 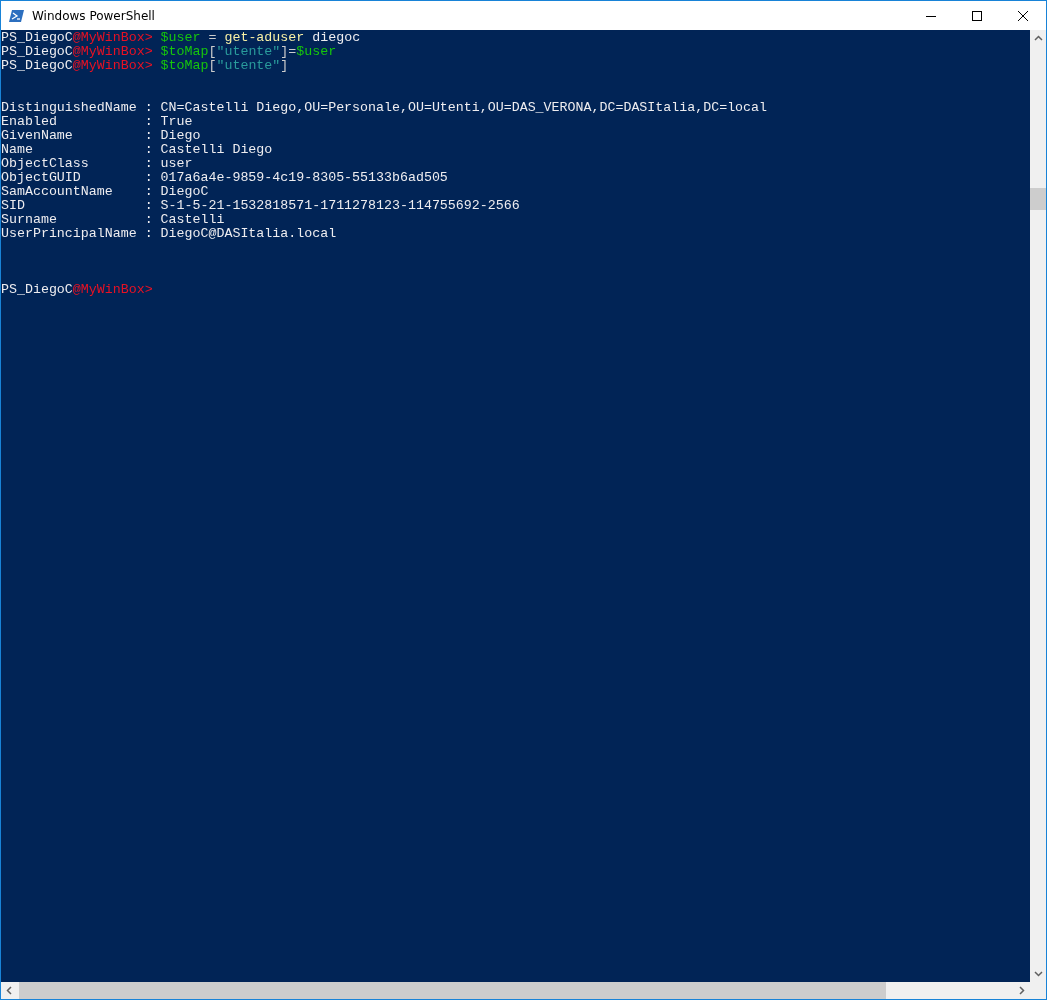 What do you see at coordinates (137, 150) in the screenshot?
I see `output-line: Name : Castelli Diego` at bounding box center [137, 150].